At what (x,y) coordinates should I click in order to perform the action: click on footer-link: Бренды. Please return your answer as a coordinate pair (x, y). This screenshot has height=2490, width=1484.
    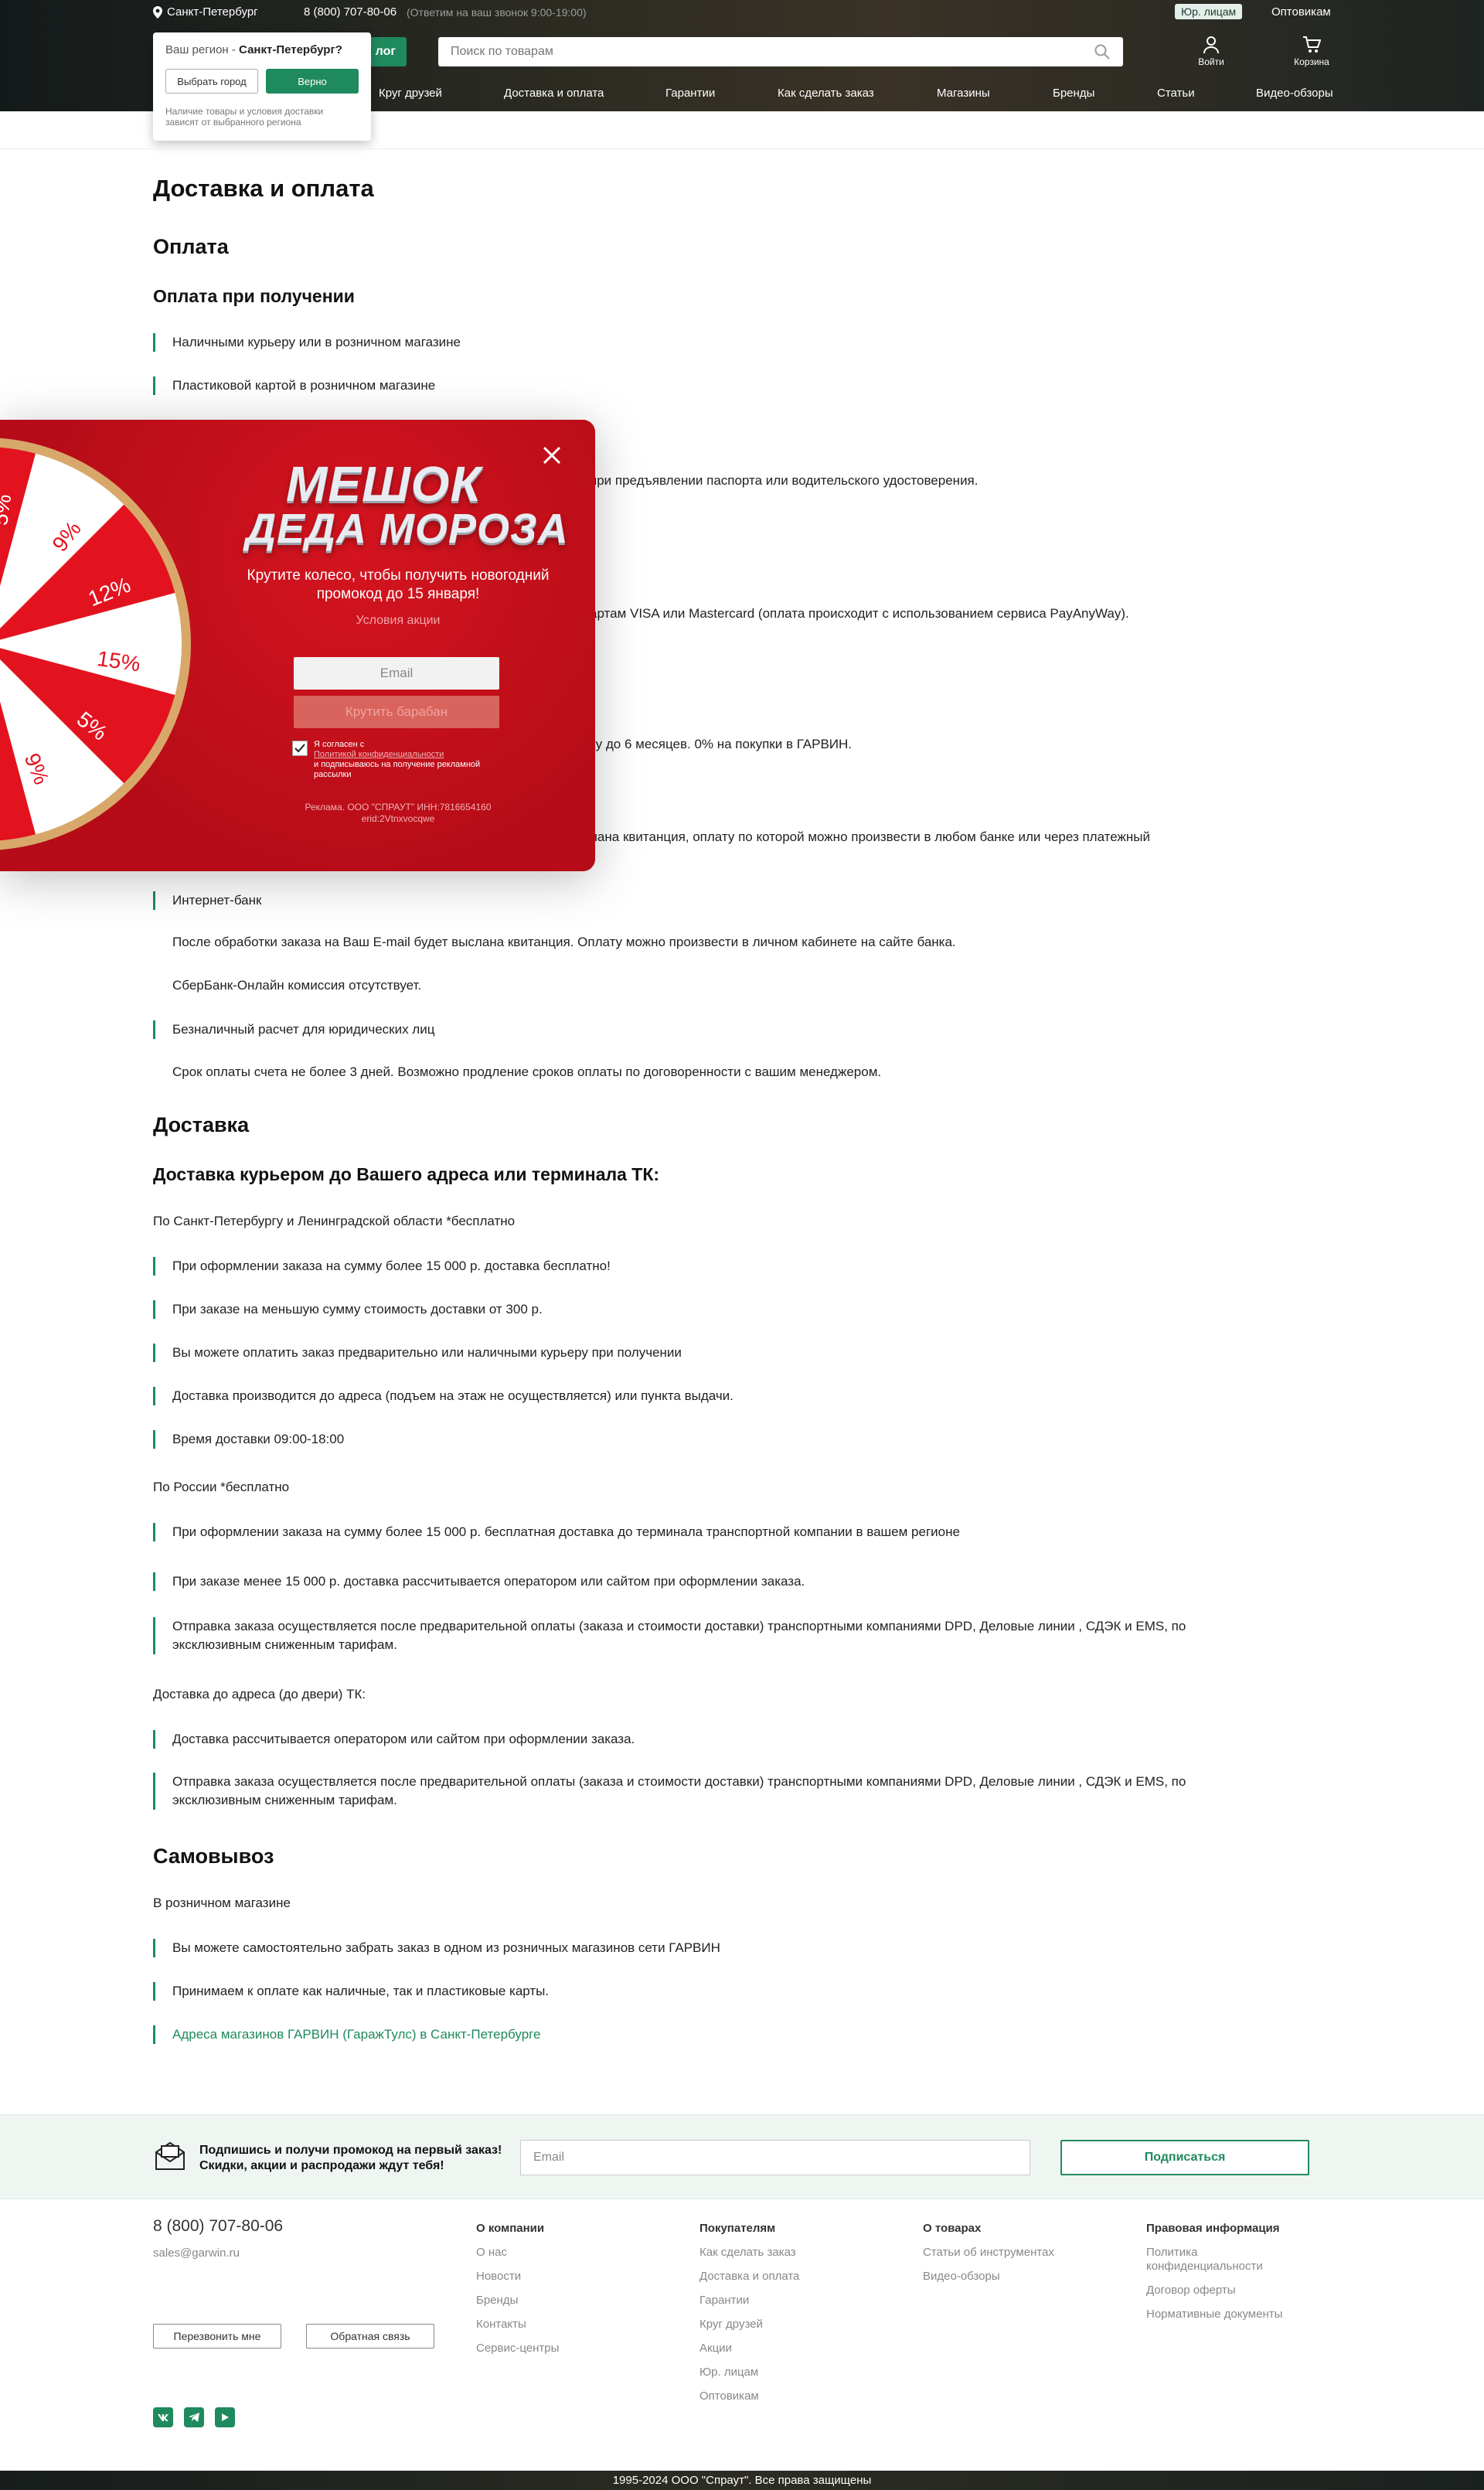
    Looking at the image, I should click on (553, 2301).